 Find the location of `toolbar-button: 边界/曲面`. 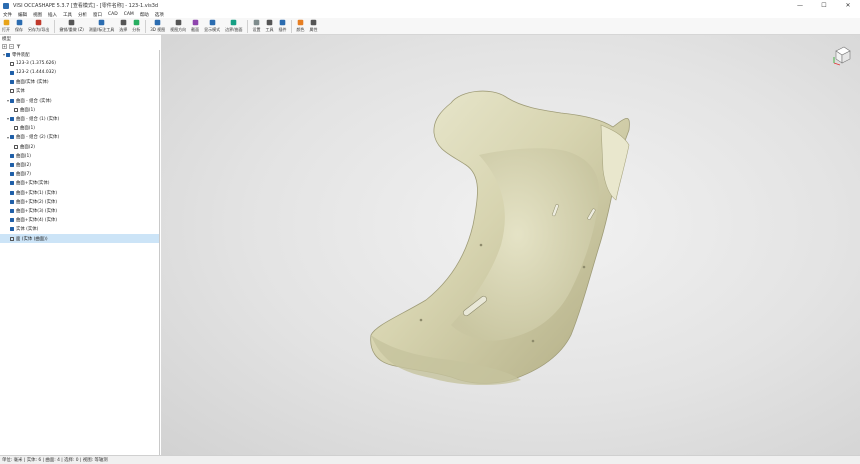

toolbar-button: 边界/曲面 is located at coordinates (233, 25).